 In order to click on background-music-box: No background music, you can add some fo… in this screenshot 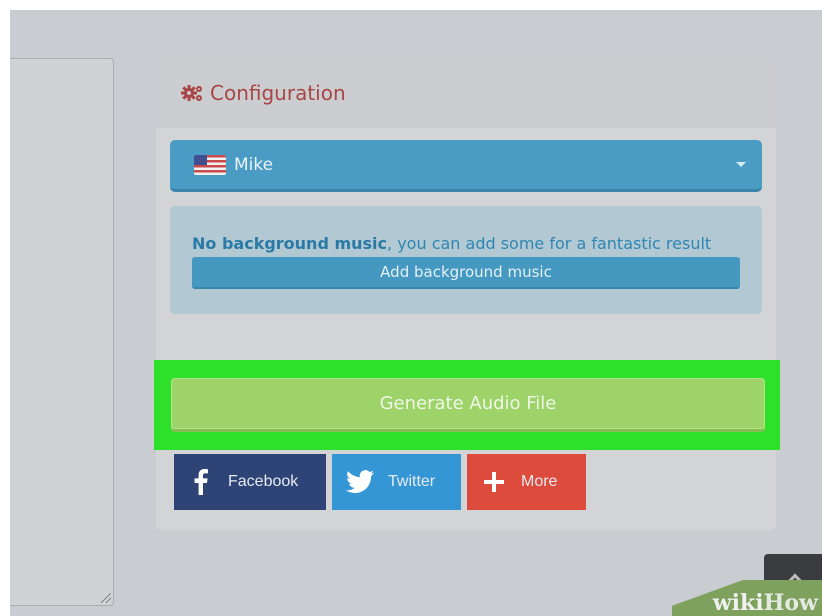, I will do `click(466, 260)`.